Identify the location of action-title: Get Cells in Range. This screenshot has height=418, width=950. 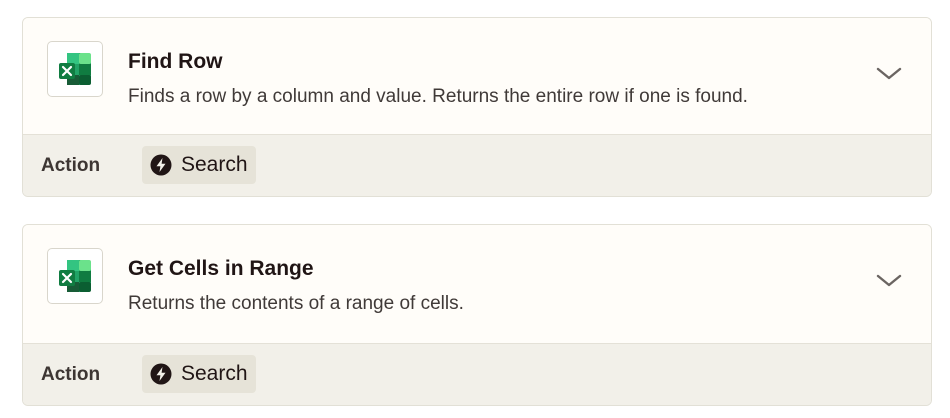
(221, 268).